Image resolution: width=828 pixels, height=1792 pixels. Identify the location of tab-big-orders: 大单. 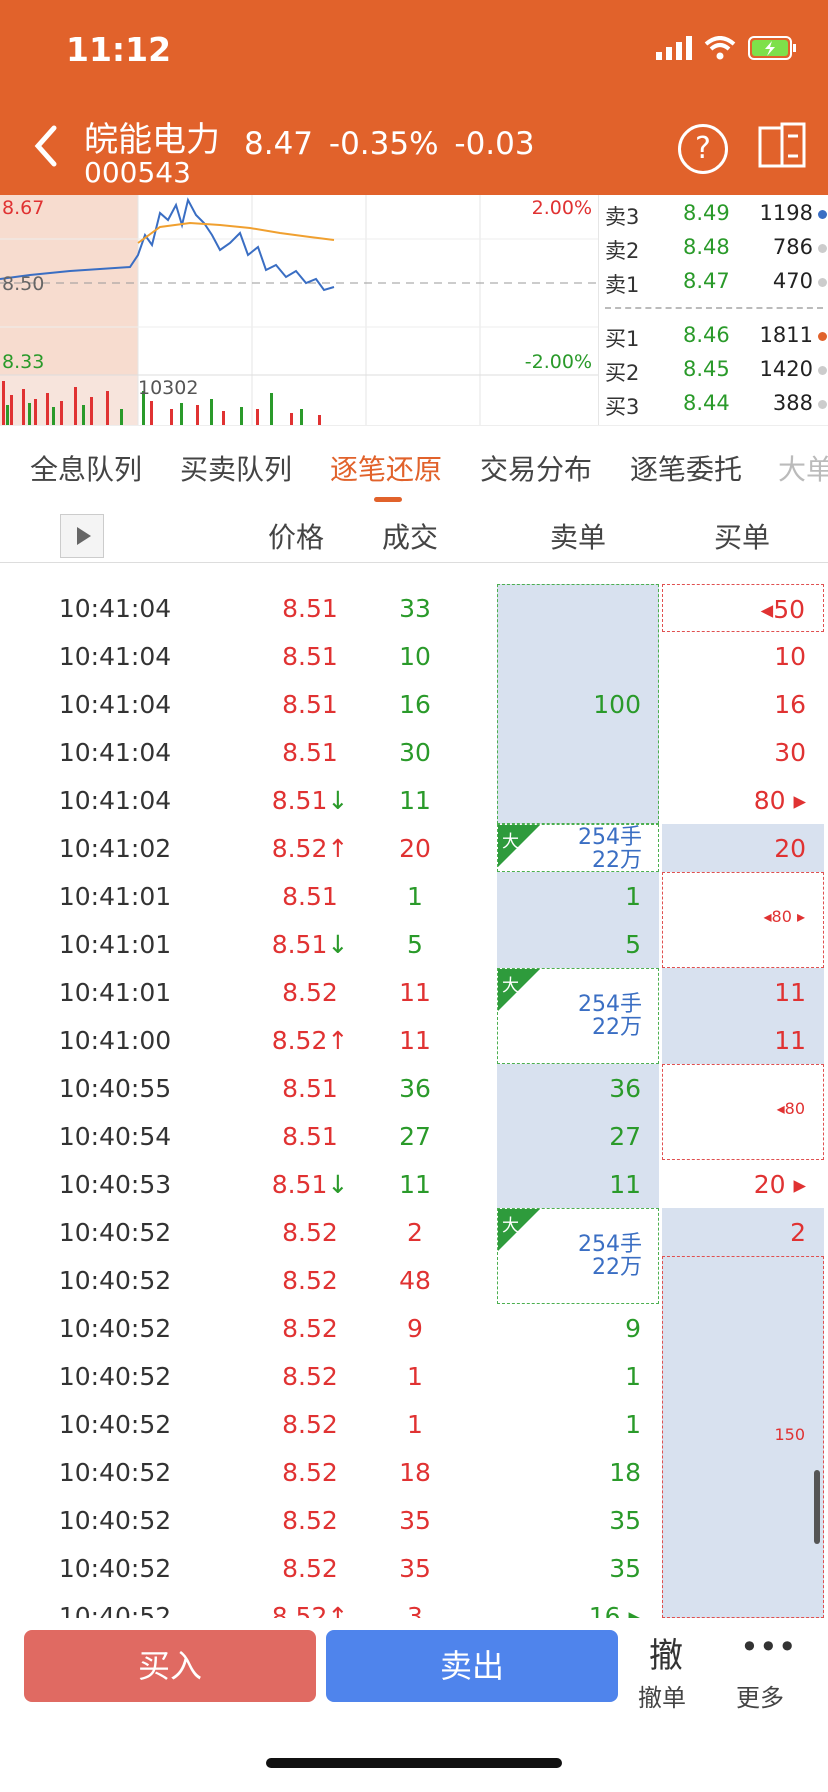
(803, 468).